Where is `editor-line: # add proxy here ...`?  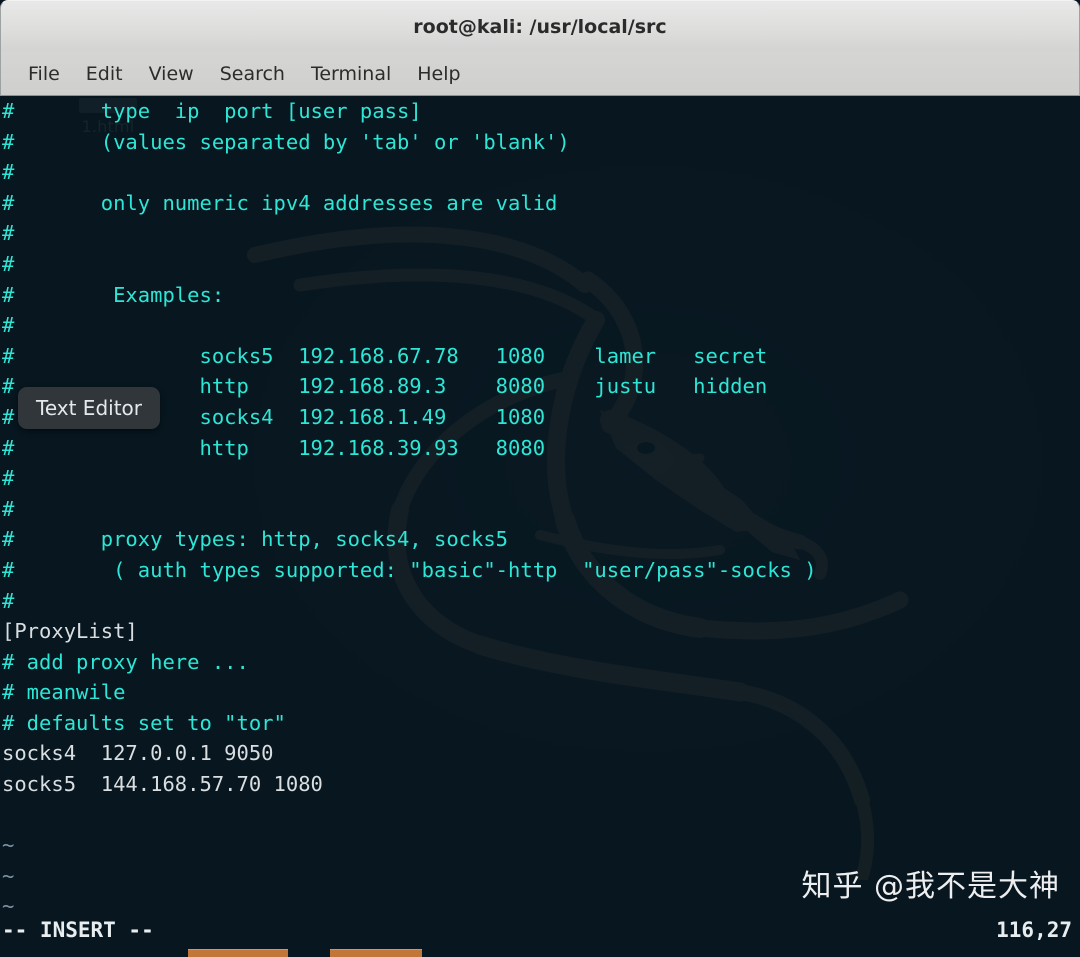 editor-line: # add proxy here ... is located at coordinates (125, 661).